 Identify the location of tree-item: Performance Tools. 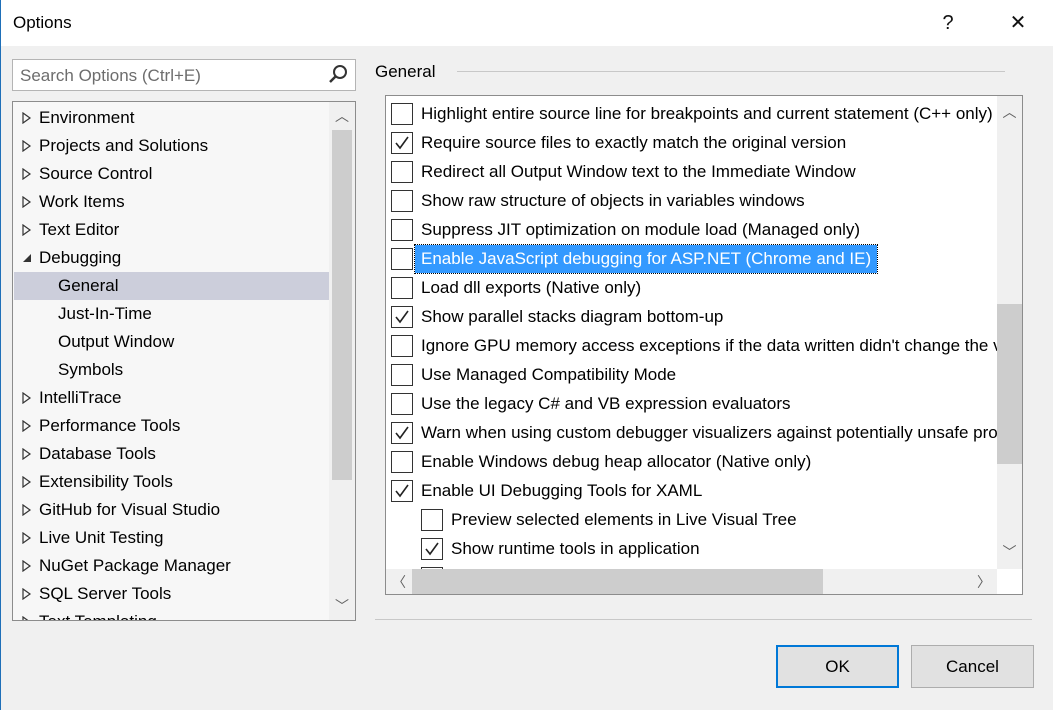
(171, 426).